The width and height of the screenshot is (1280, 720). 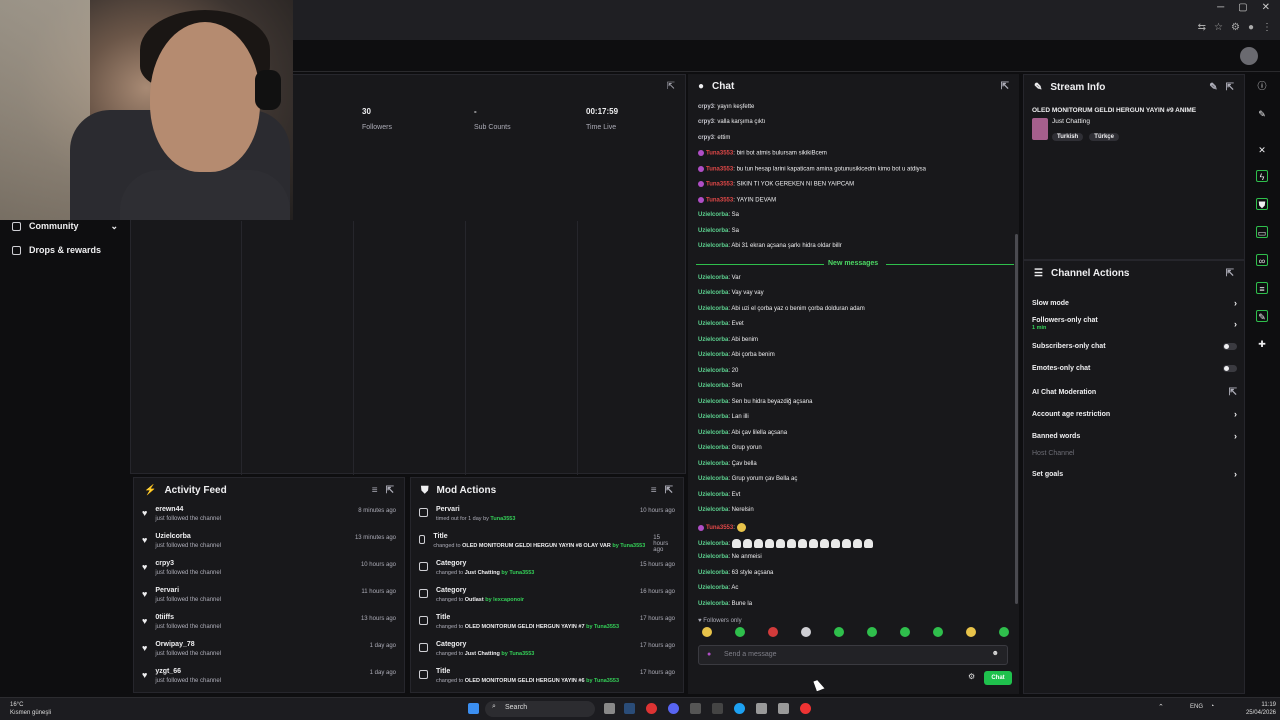 What do you see at coordinates (718, 231) in the screenshot?
I see `chat-message: Uzielcorba: Sa` at bounding box center [718, 231].